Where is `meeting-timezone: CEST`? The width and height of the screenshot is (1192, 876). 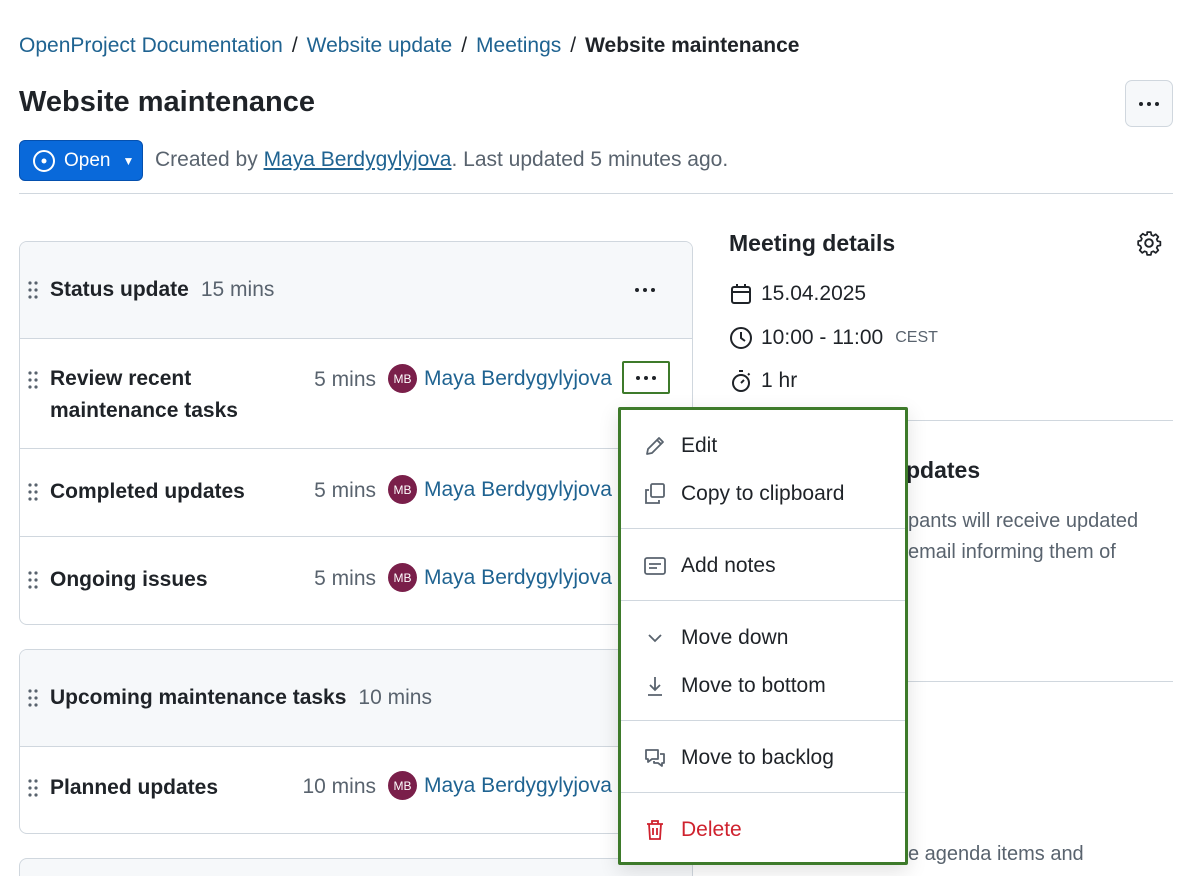
meeting-timezone: CEST is located at coordinates (916, 338).